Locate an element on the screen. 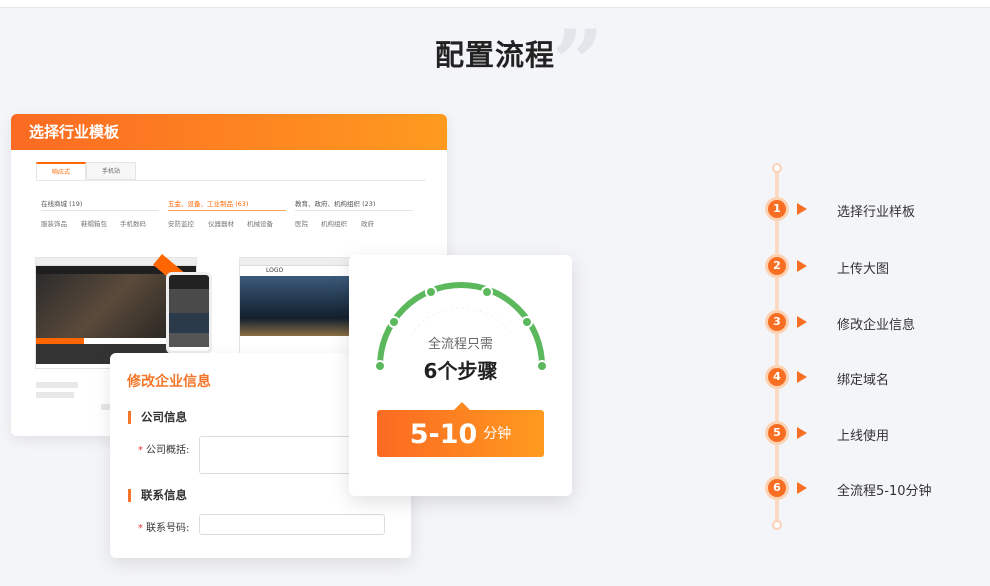 Image resolution: width=990 pixels, height=586 pixels. step-3: 3 修改企业信息 is located at coordinates (875, 322).